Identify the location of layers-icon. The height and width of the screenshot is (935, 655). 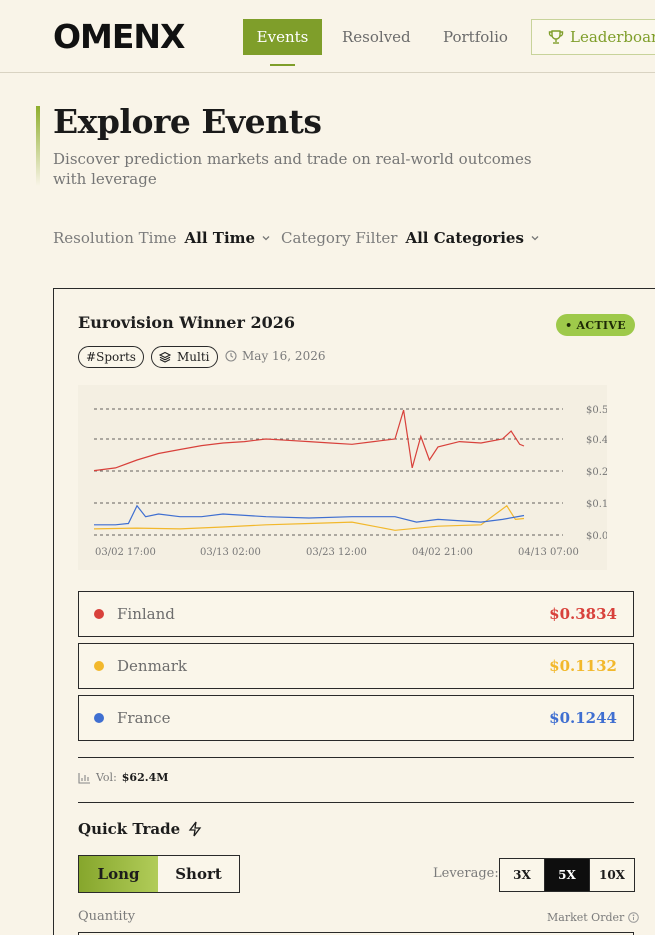
(165, 357).